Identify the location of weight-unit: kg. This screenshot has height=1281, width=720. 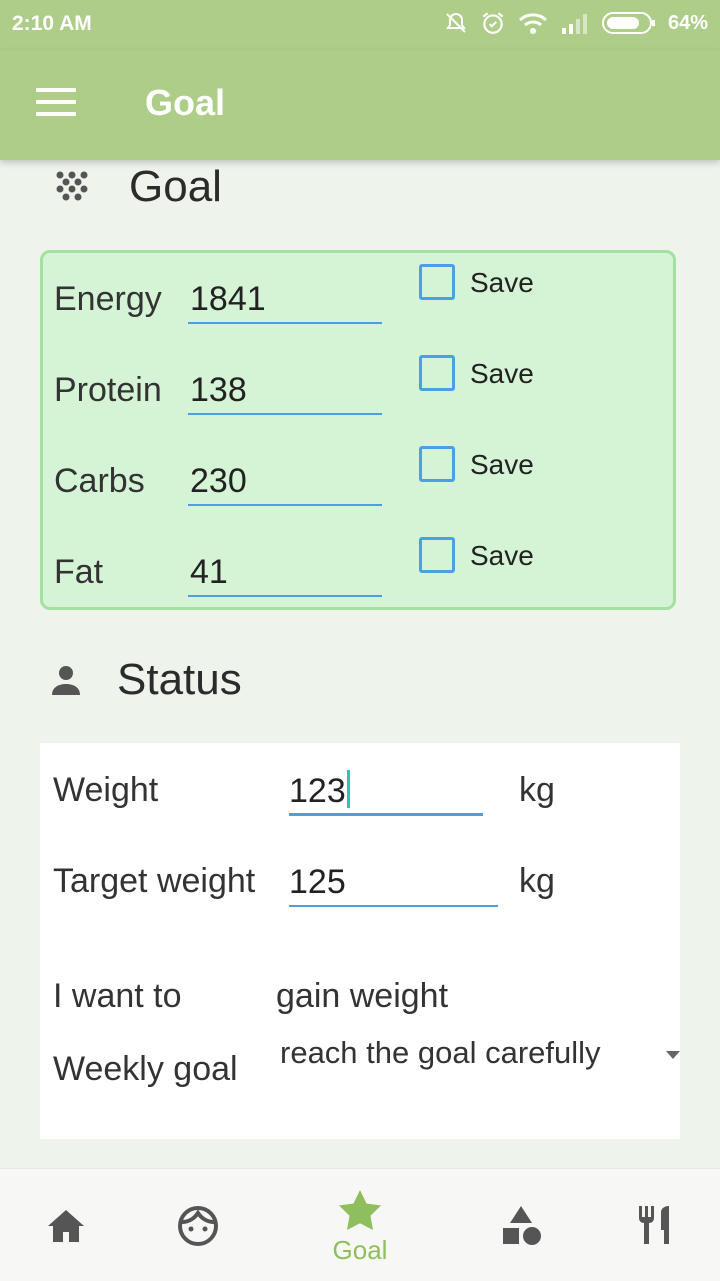
(537, 790).